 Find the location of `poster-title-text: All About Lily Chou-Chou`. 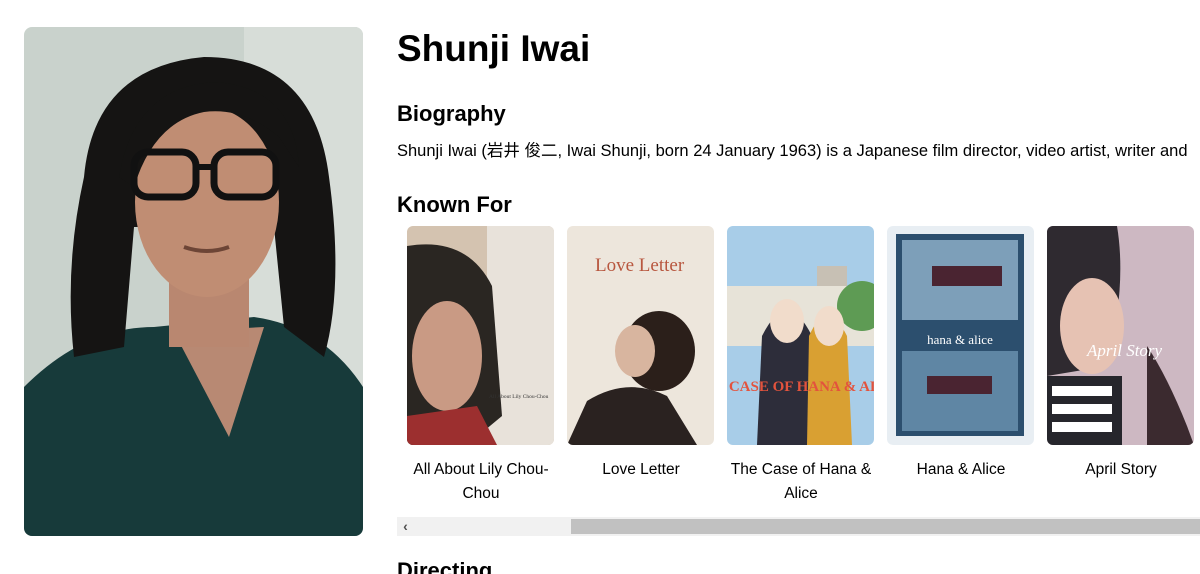

poster-title-text: All About Lily Chou-Chou is located at coordinates (519, 397).